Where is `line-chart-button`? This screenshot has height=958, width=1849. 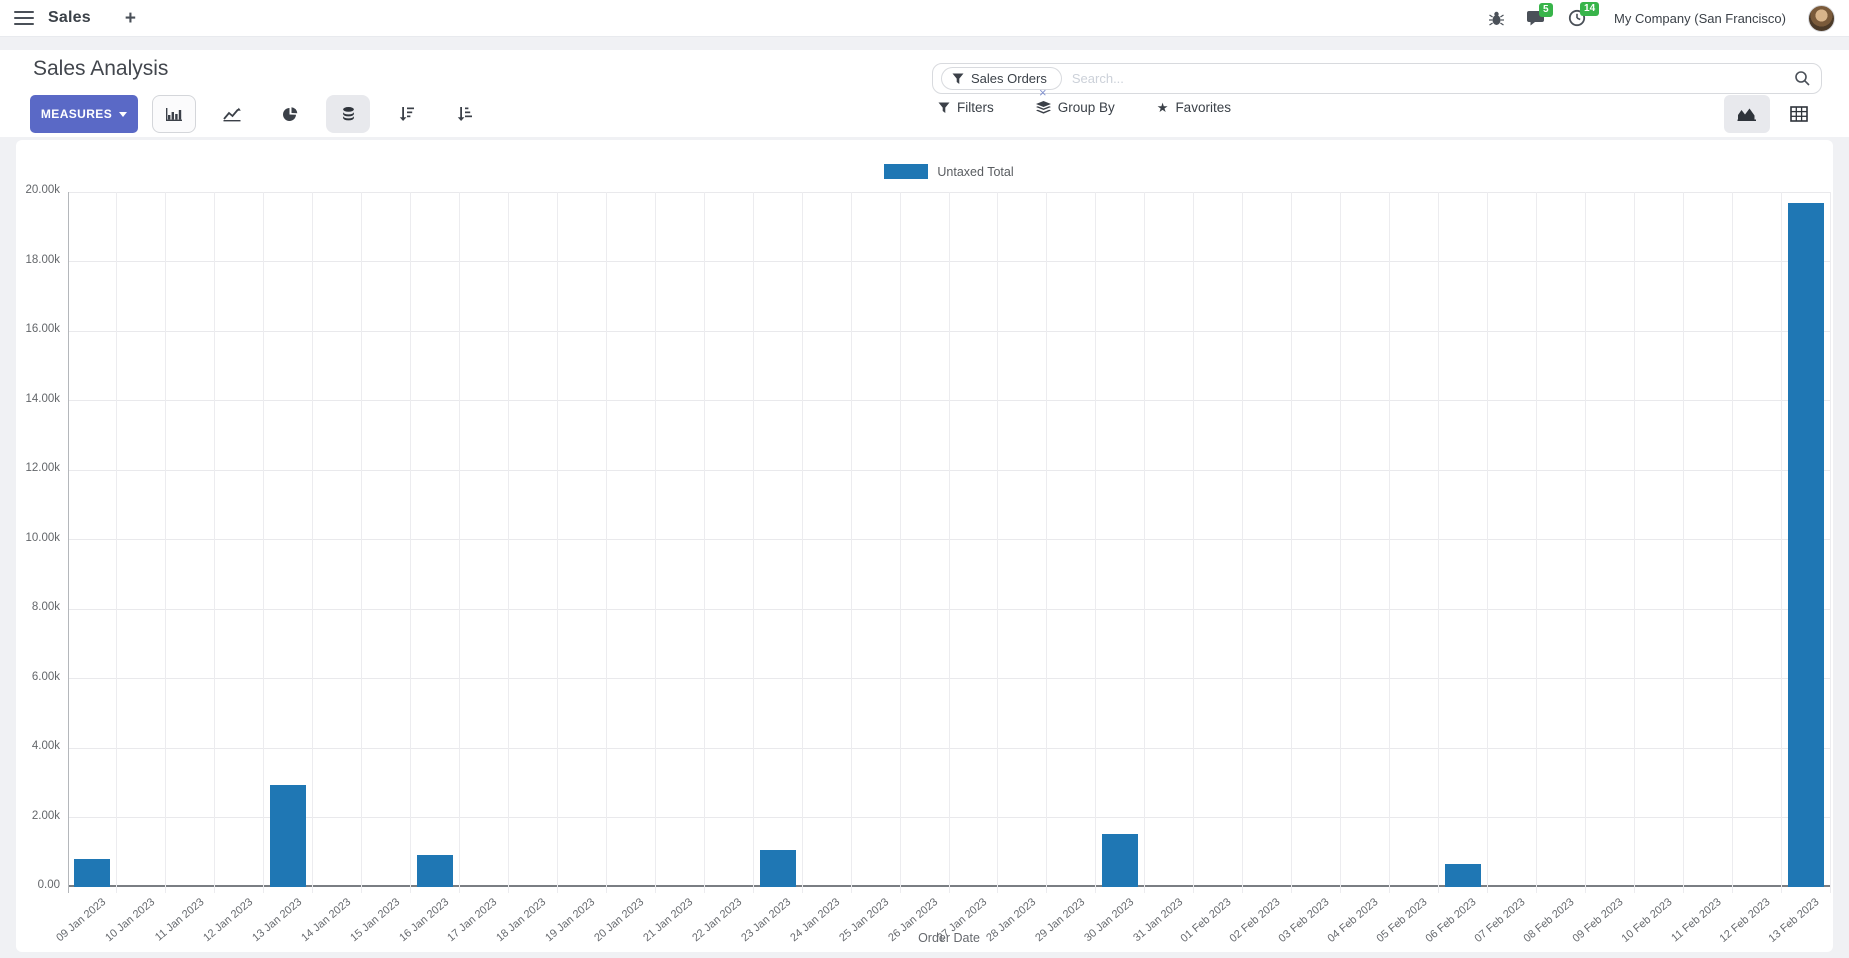 line-chart-button is located at coordinates (232, 114).